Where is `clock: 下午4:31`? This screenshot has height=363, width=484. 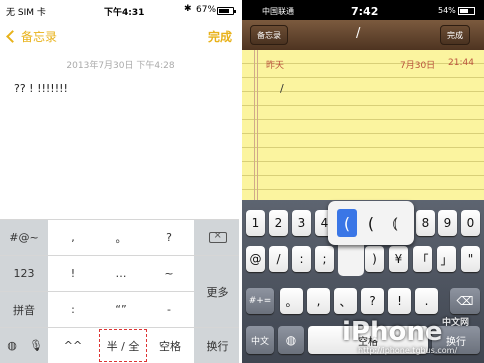 clock: 下午4:31 is located at coordinates (124, 13).